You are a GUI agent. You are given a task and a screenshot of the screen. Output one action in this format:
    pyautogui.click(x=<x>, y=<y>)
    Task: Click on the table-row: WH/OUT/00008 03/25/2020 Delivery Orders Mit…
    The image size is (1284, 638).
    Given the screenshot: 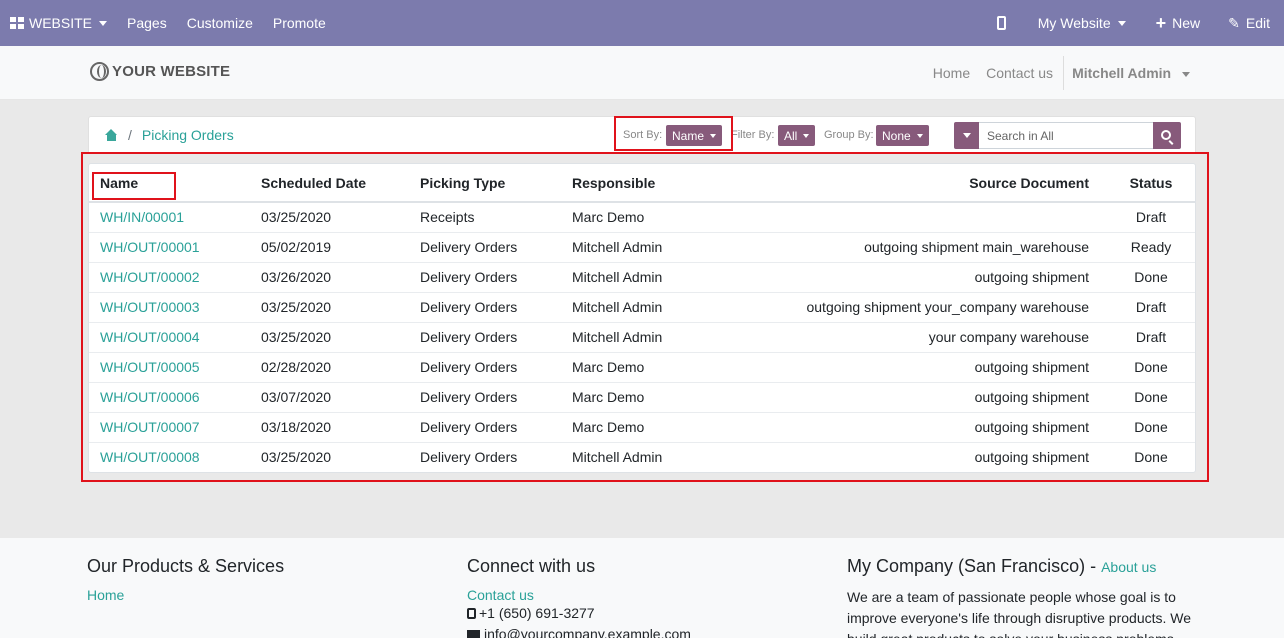 What is the action you would take?
    pyautogui.click(x=642, y=456)
    